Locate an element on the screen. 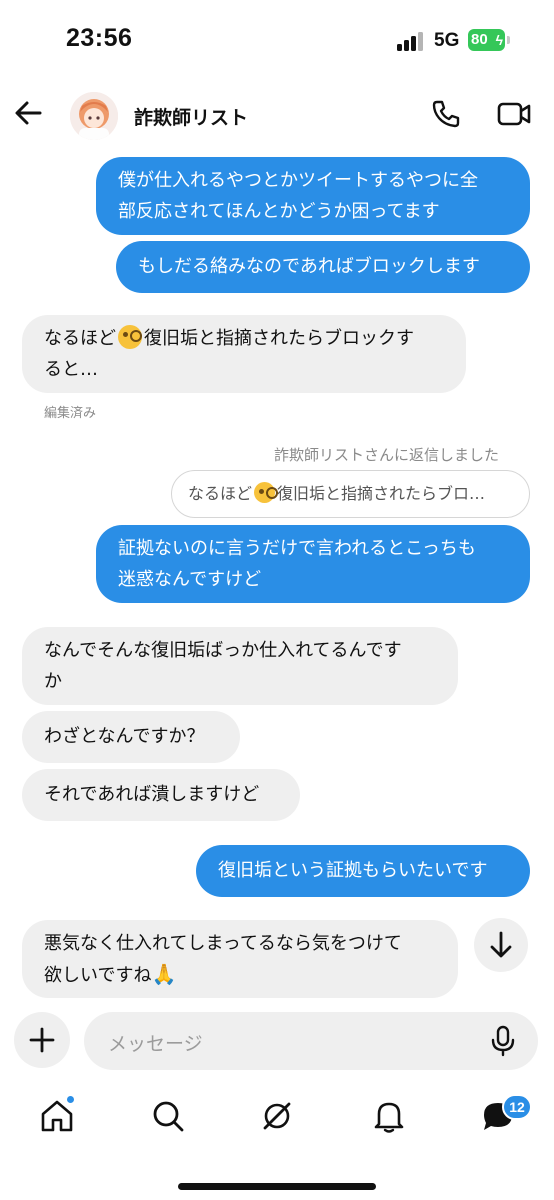 This screenshot has height=1200, width=554. message-input: メッセージ is located at coordinates (311, 1041).